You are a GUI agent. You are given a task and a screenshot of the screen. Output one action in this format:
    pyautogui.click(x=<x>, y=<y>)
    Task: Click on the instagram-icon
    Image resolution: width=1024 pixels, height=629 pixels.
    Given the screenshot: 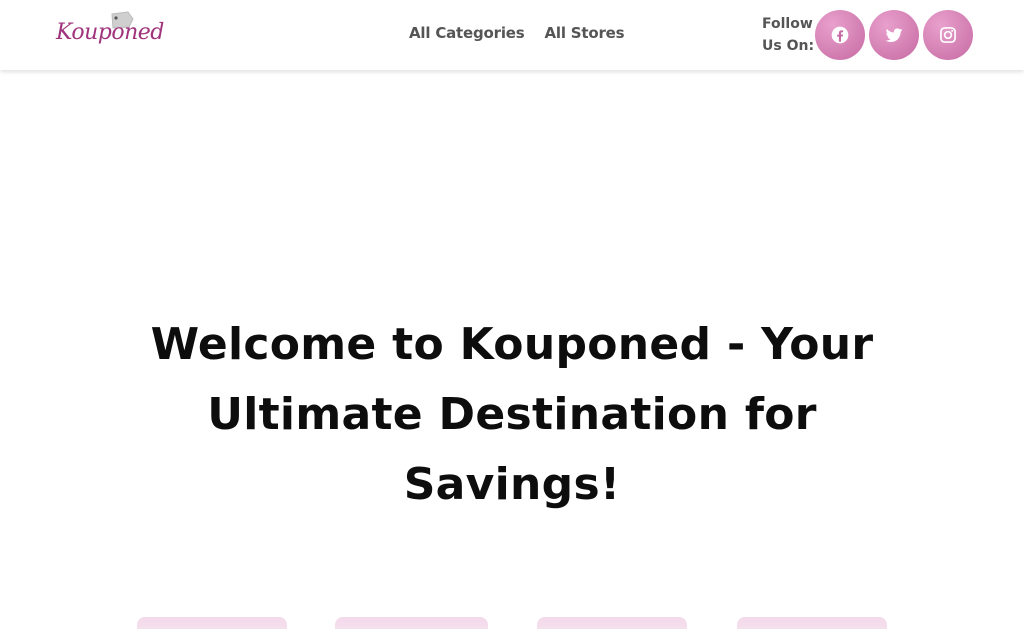 What is the action you would take?
    pyautogui.click(x=948, y=35)
    